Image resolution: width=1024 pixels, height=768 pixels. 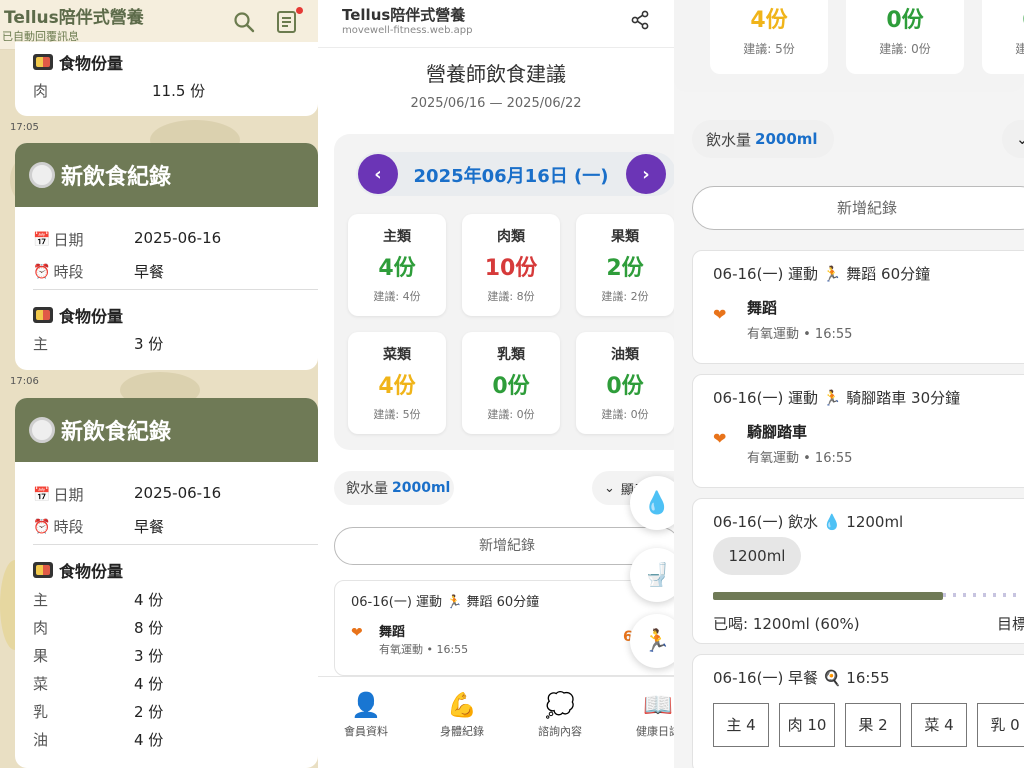 What do you see at coordinates (397, 237) in the screenshot?
I see `food-name: 主類` at bounding box center [397, 237].